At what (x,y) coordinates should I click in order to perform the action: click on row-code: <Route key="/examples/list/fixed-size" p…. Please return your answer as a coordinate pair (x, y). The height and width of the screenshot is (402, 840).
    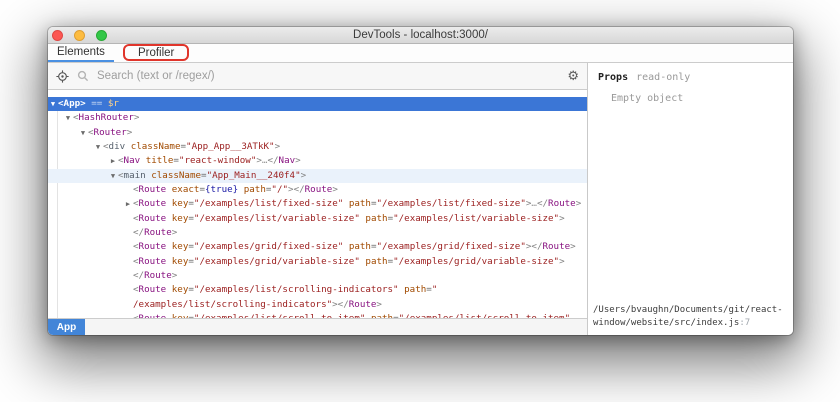
    Looking at the image, I should click on (357, 204).